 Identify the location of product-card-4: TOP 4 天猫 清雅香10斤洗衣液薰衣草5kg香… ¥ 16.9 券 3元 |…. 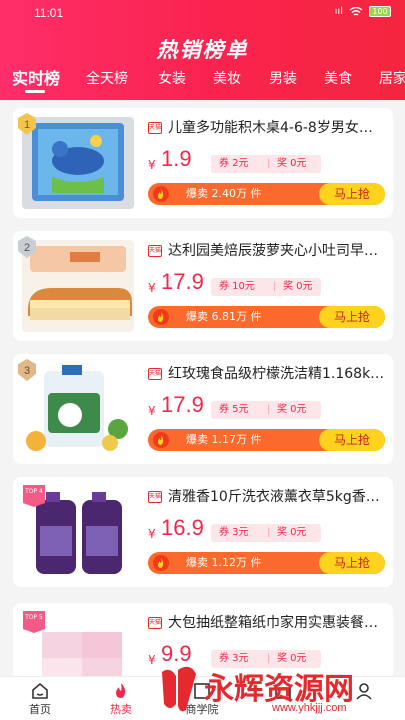
(203, 532).